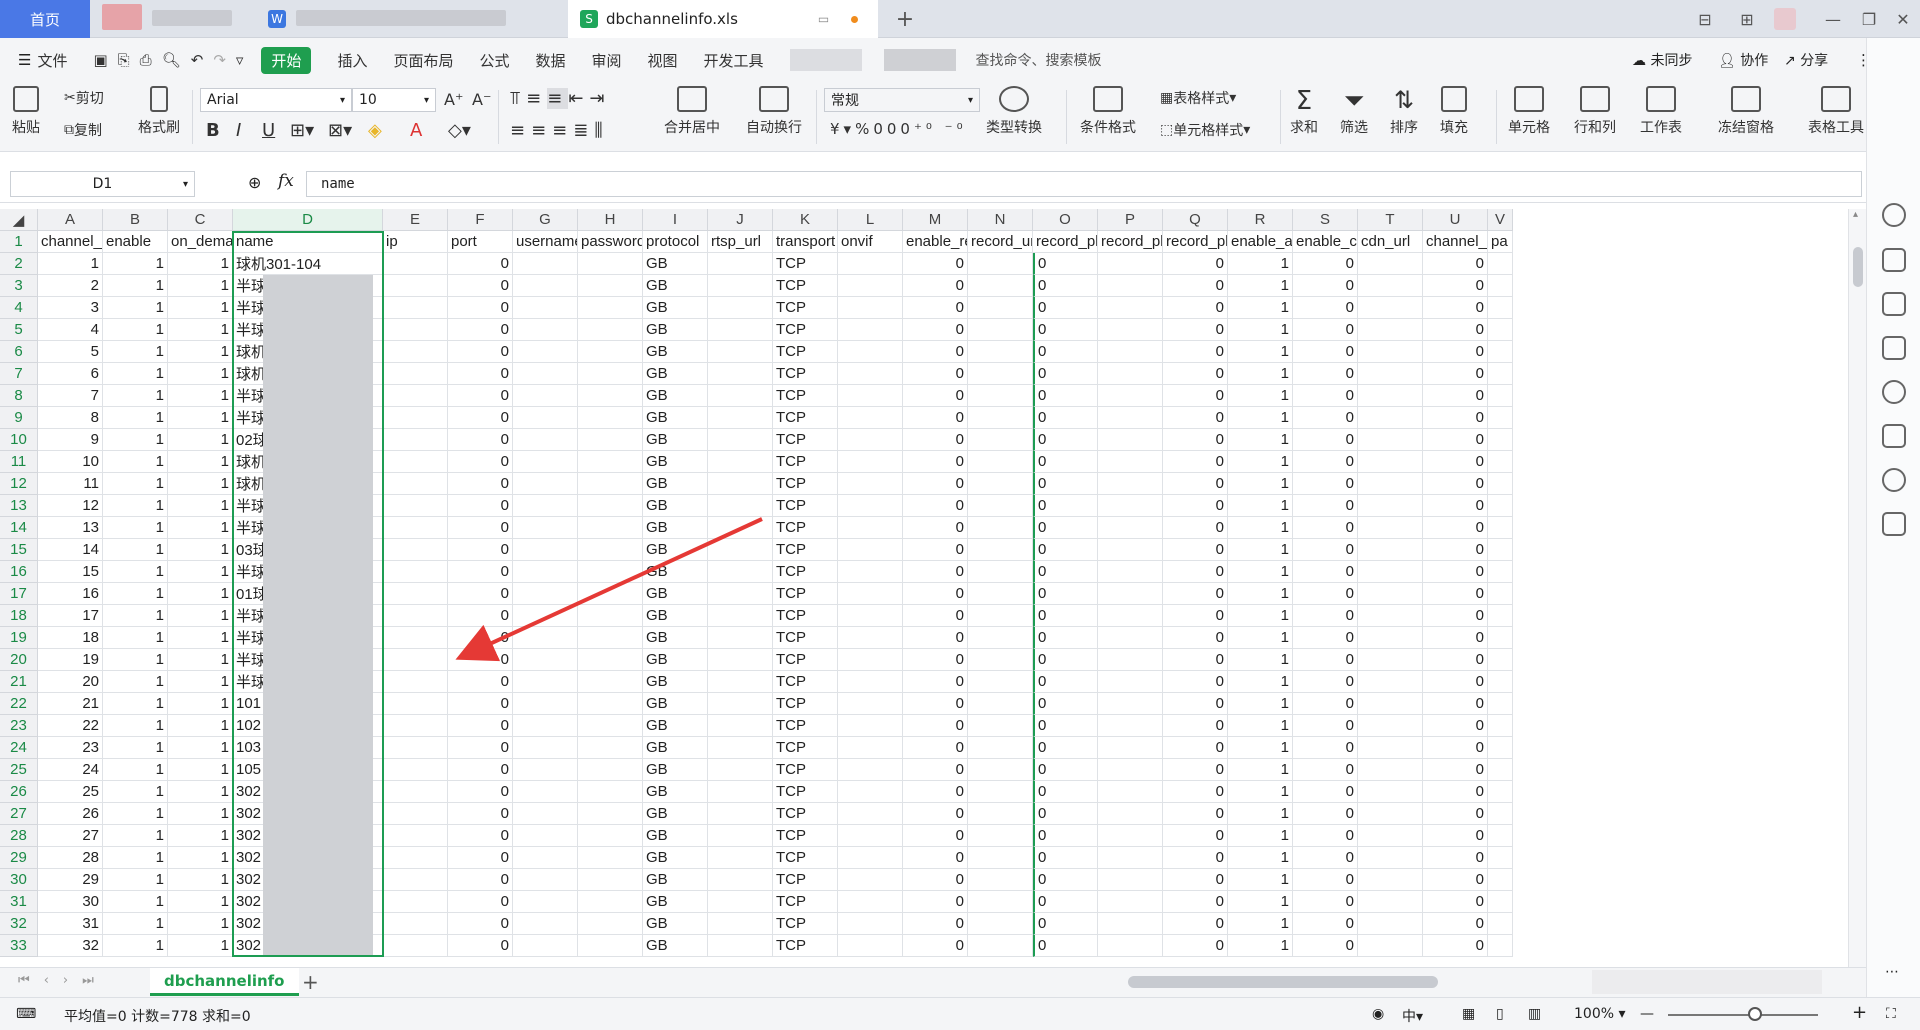 This screenshot has width=1920, height=1030. What do you see at coordinates (1205, 130) in the screenshot?
I see `cell-style-button: ⬚ 单元格样式 ▾` at bounding box center [1205, 130].